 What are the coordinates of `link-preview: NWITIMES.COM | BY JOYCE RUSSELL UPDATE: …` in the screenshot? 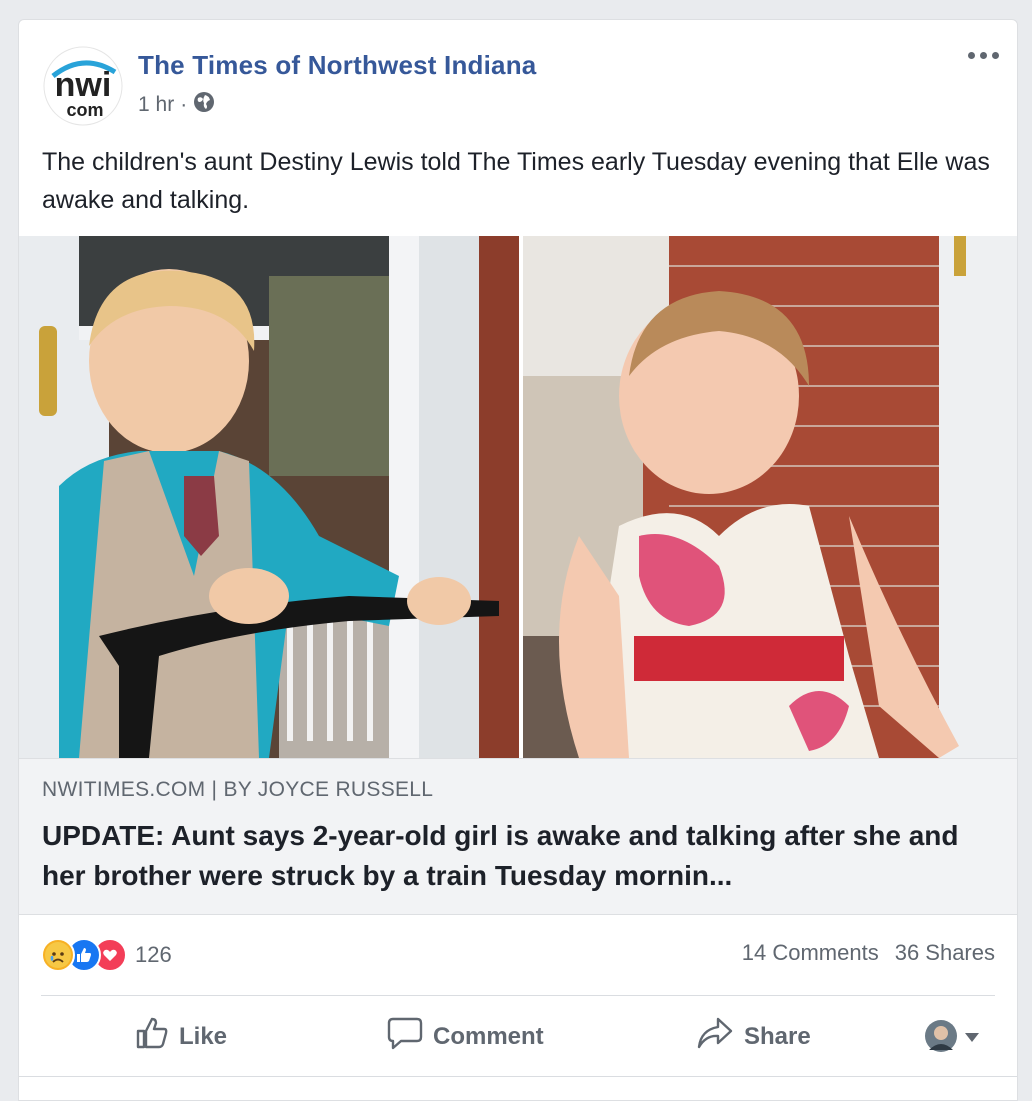 It's located at (518, 836).